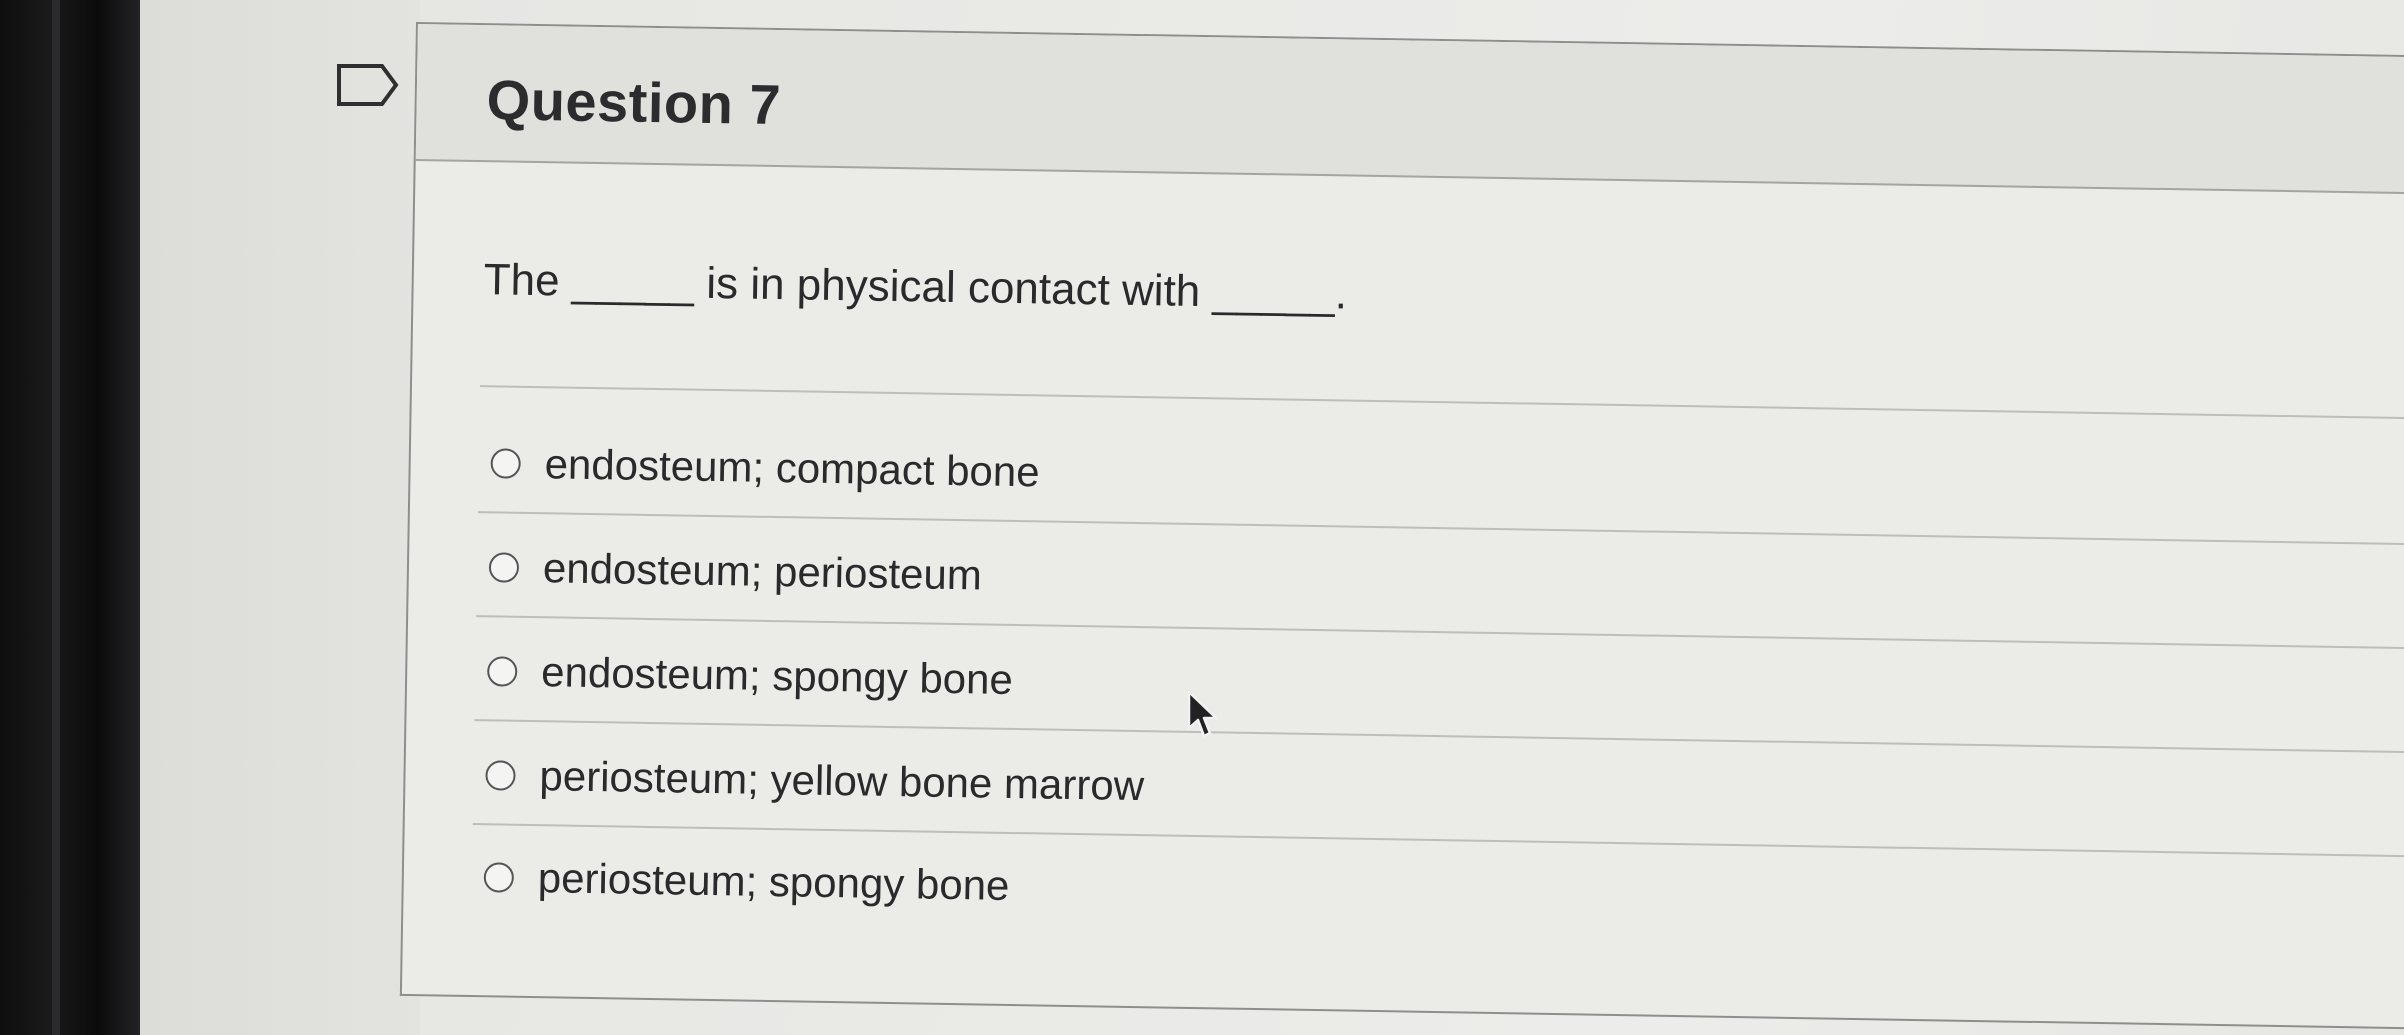 The height and width of the screenshot is (1035, 2404). Describe the element at coordinates (773, 881) in the screenshot. I see `answer-label: periosteum; spongy bone` at that location.